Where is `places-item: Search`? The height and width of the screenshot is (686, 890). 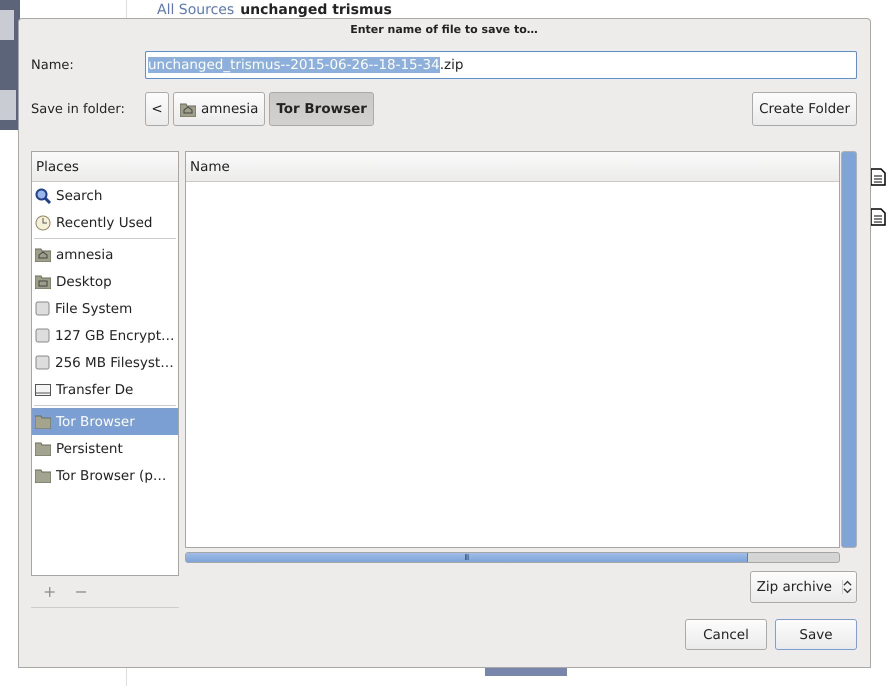 places-item: Search is located at coordinates (105, 195).